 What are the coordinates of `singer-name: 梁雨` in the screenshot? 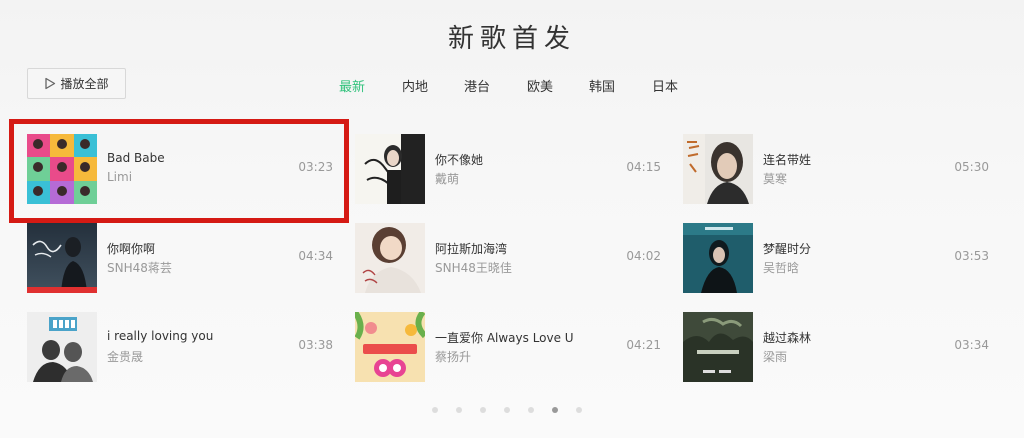 It's located at (775, 356).